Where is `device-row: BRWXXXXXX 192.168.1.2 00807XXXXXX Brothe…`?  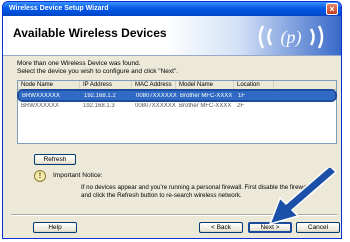
device-row: BRWXXXXXX 192.168.1.2 00807XXXXXX Brothe… is located at coordinates (177, 95).